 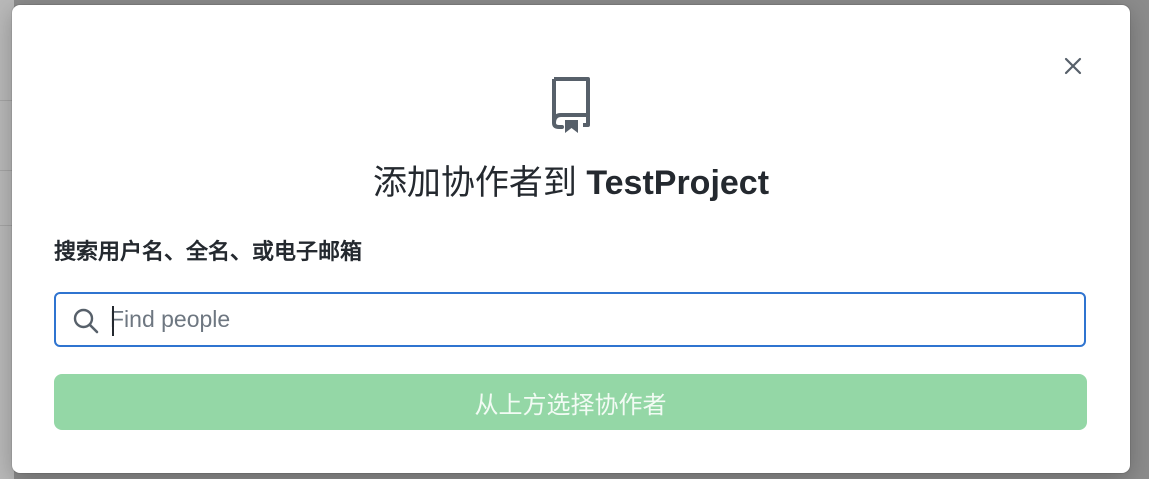 I want to click on dialog-title: 添加协作者到 TestProject, so click(x=571, y=183).